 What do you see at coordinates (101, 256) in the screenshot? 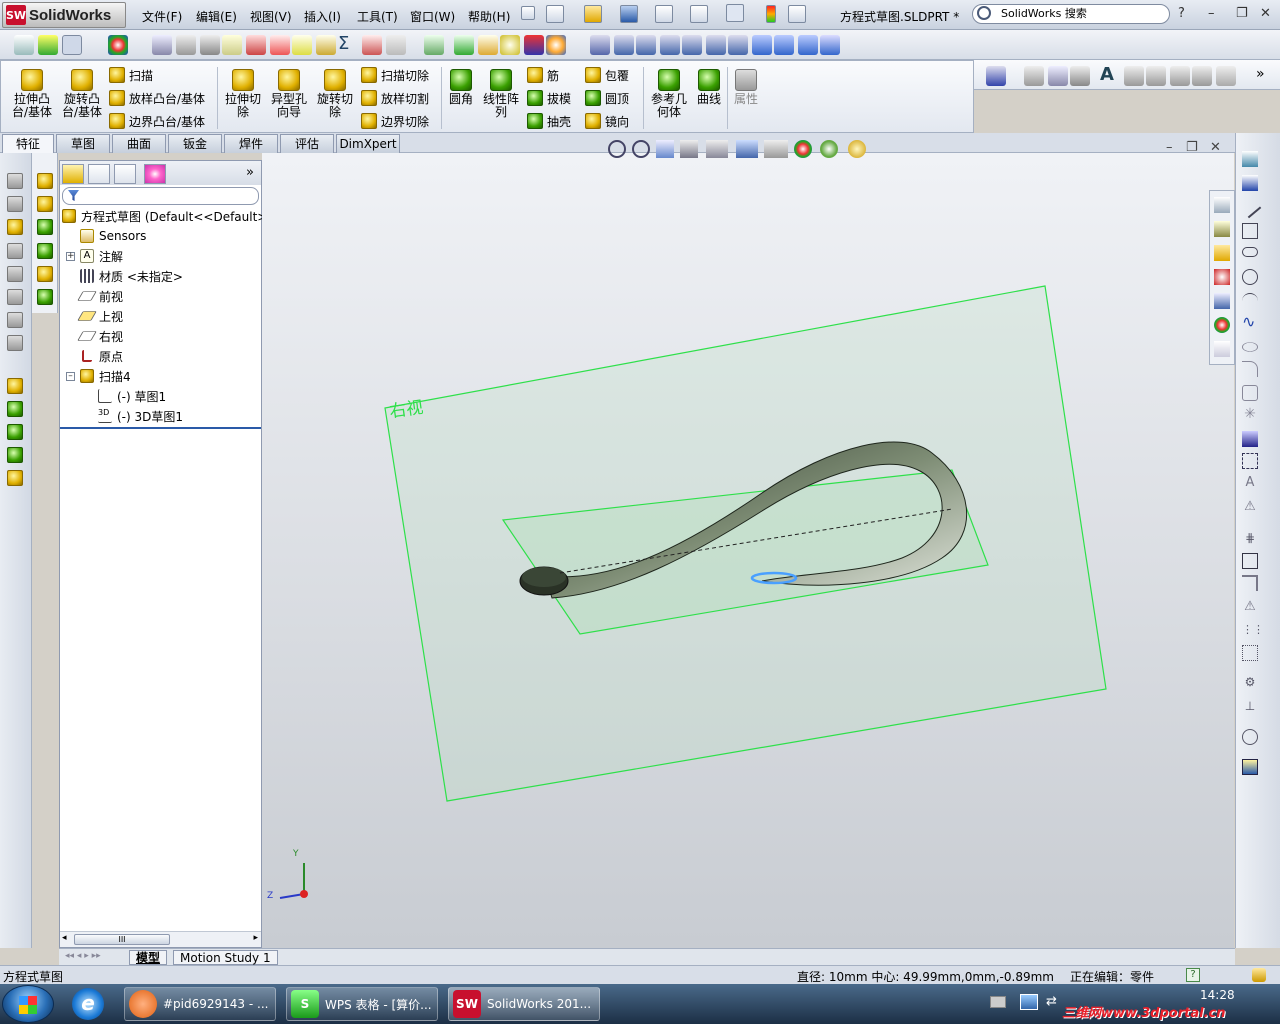
I see `tree-item-annotations: A 注解` at bounding box center [101, 256].